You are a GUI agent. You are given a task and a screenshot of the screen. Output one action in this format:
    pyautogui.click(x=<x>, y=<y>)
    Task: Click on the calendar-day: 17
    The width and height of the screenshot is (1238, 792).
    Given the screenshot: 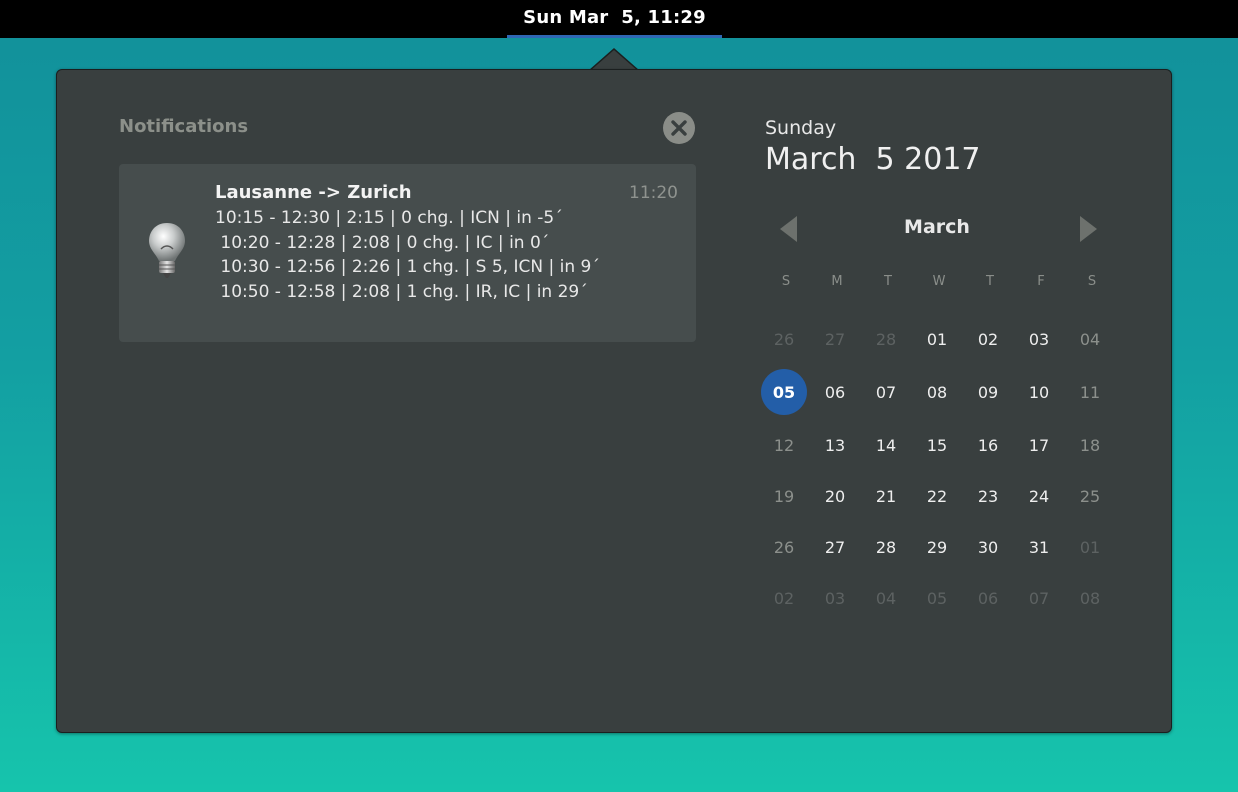 What is the action you would take?
    pyautogui.click(x=1039, y=445)
    